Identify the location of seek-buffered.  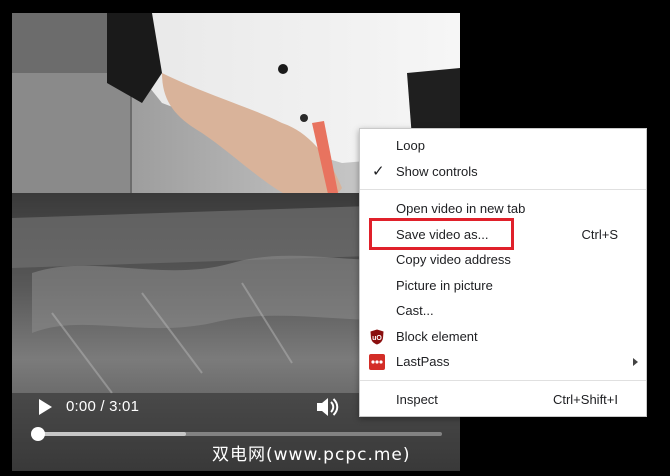
(111, 434).